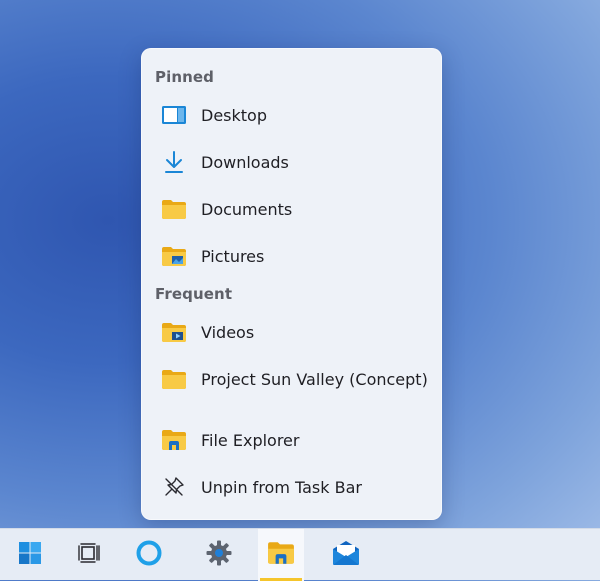 This screenshot has width=600, height=581. Describe the element at coordinates (247, 209) in the screenshot. I see `pinned-item-label: Documents` at that location.